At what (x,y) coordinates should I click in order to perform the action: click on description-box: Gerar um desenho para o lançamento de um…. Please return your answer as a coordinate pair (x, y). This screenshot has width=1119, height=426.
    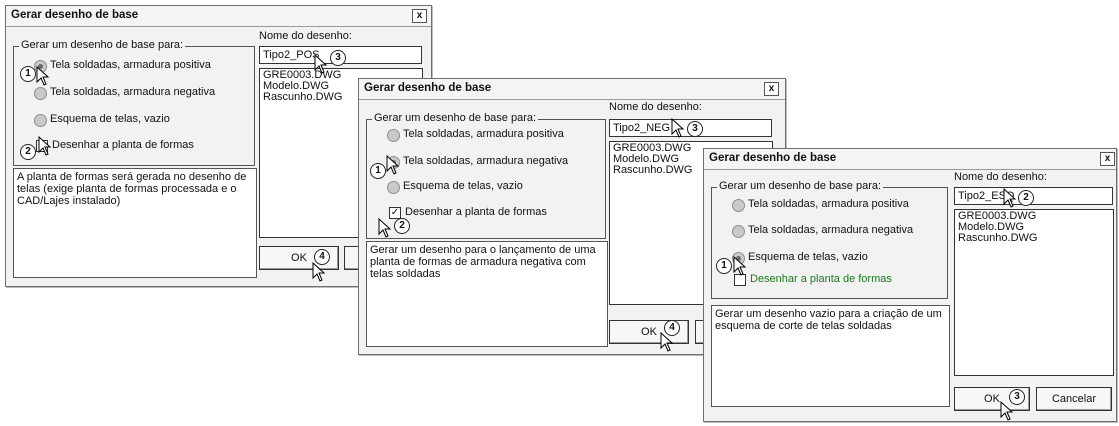
    Looking at the image, I should click on (487, 294).